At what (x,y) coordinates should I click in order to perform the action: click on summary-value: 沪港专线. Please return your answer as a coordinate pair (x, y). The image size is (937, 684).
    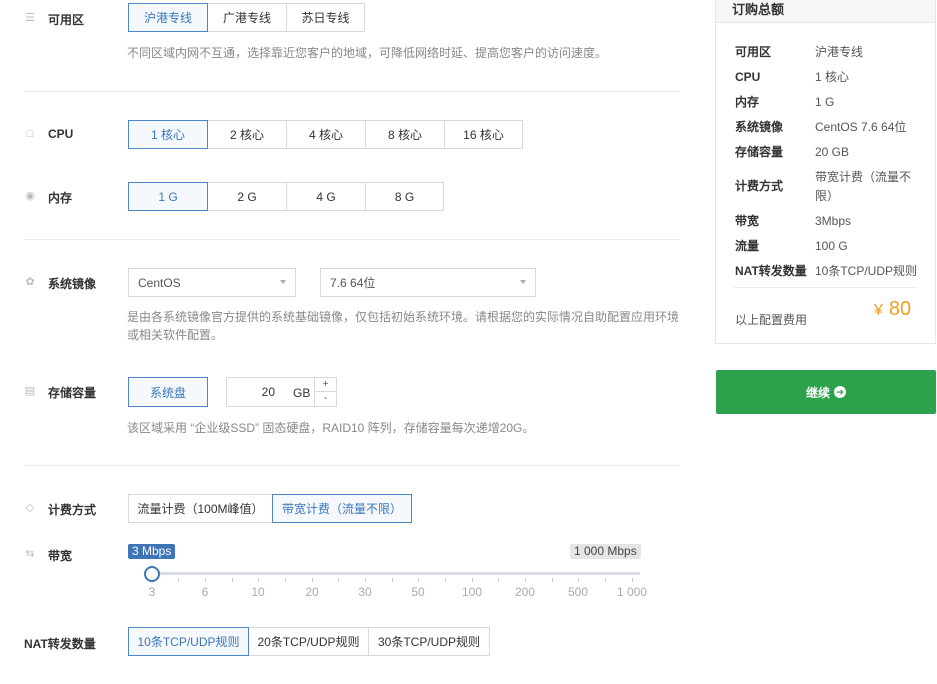
    Looking at the image, I should click on (839, 52).